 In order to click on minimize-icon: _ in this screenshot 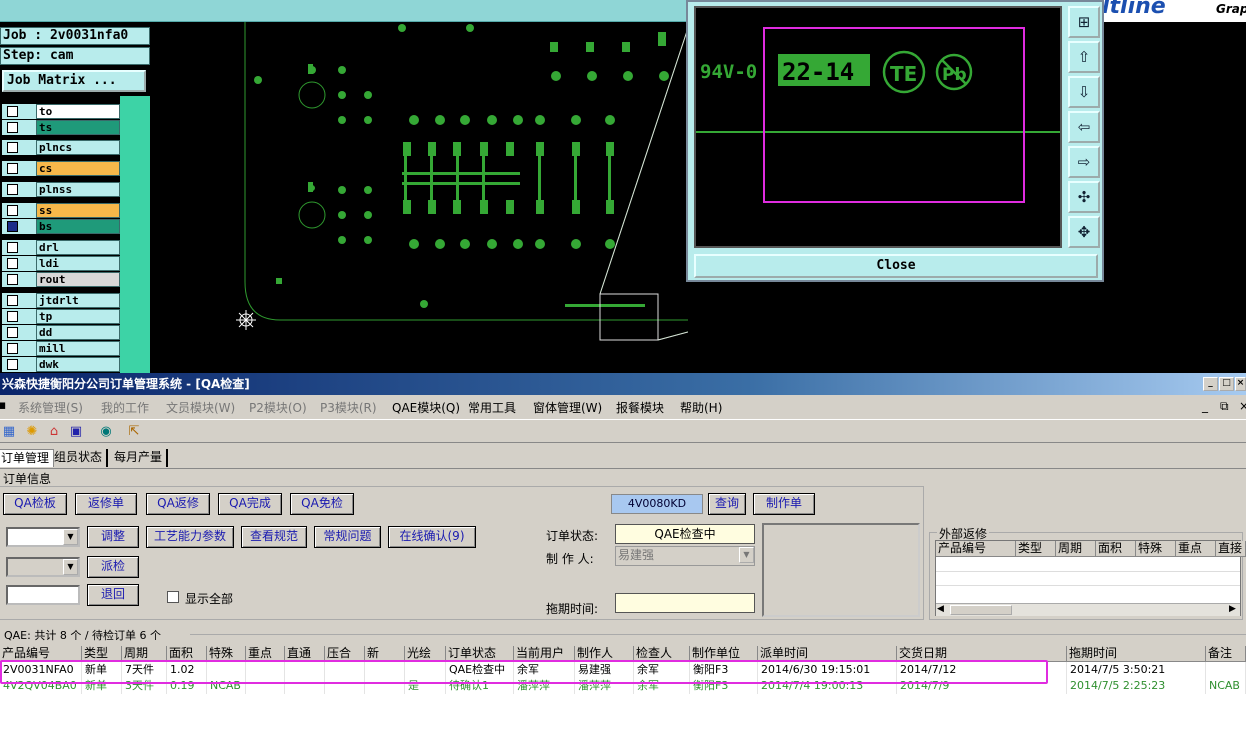, I will do `click(1210, 384)`.